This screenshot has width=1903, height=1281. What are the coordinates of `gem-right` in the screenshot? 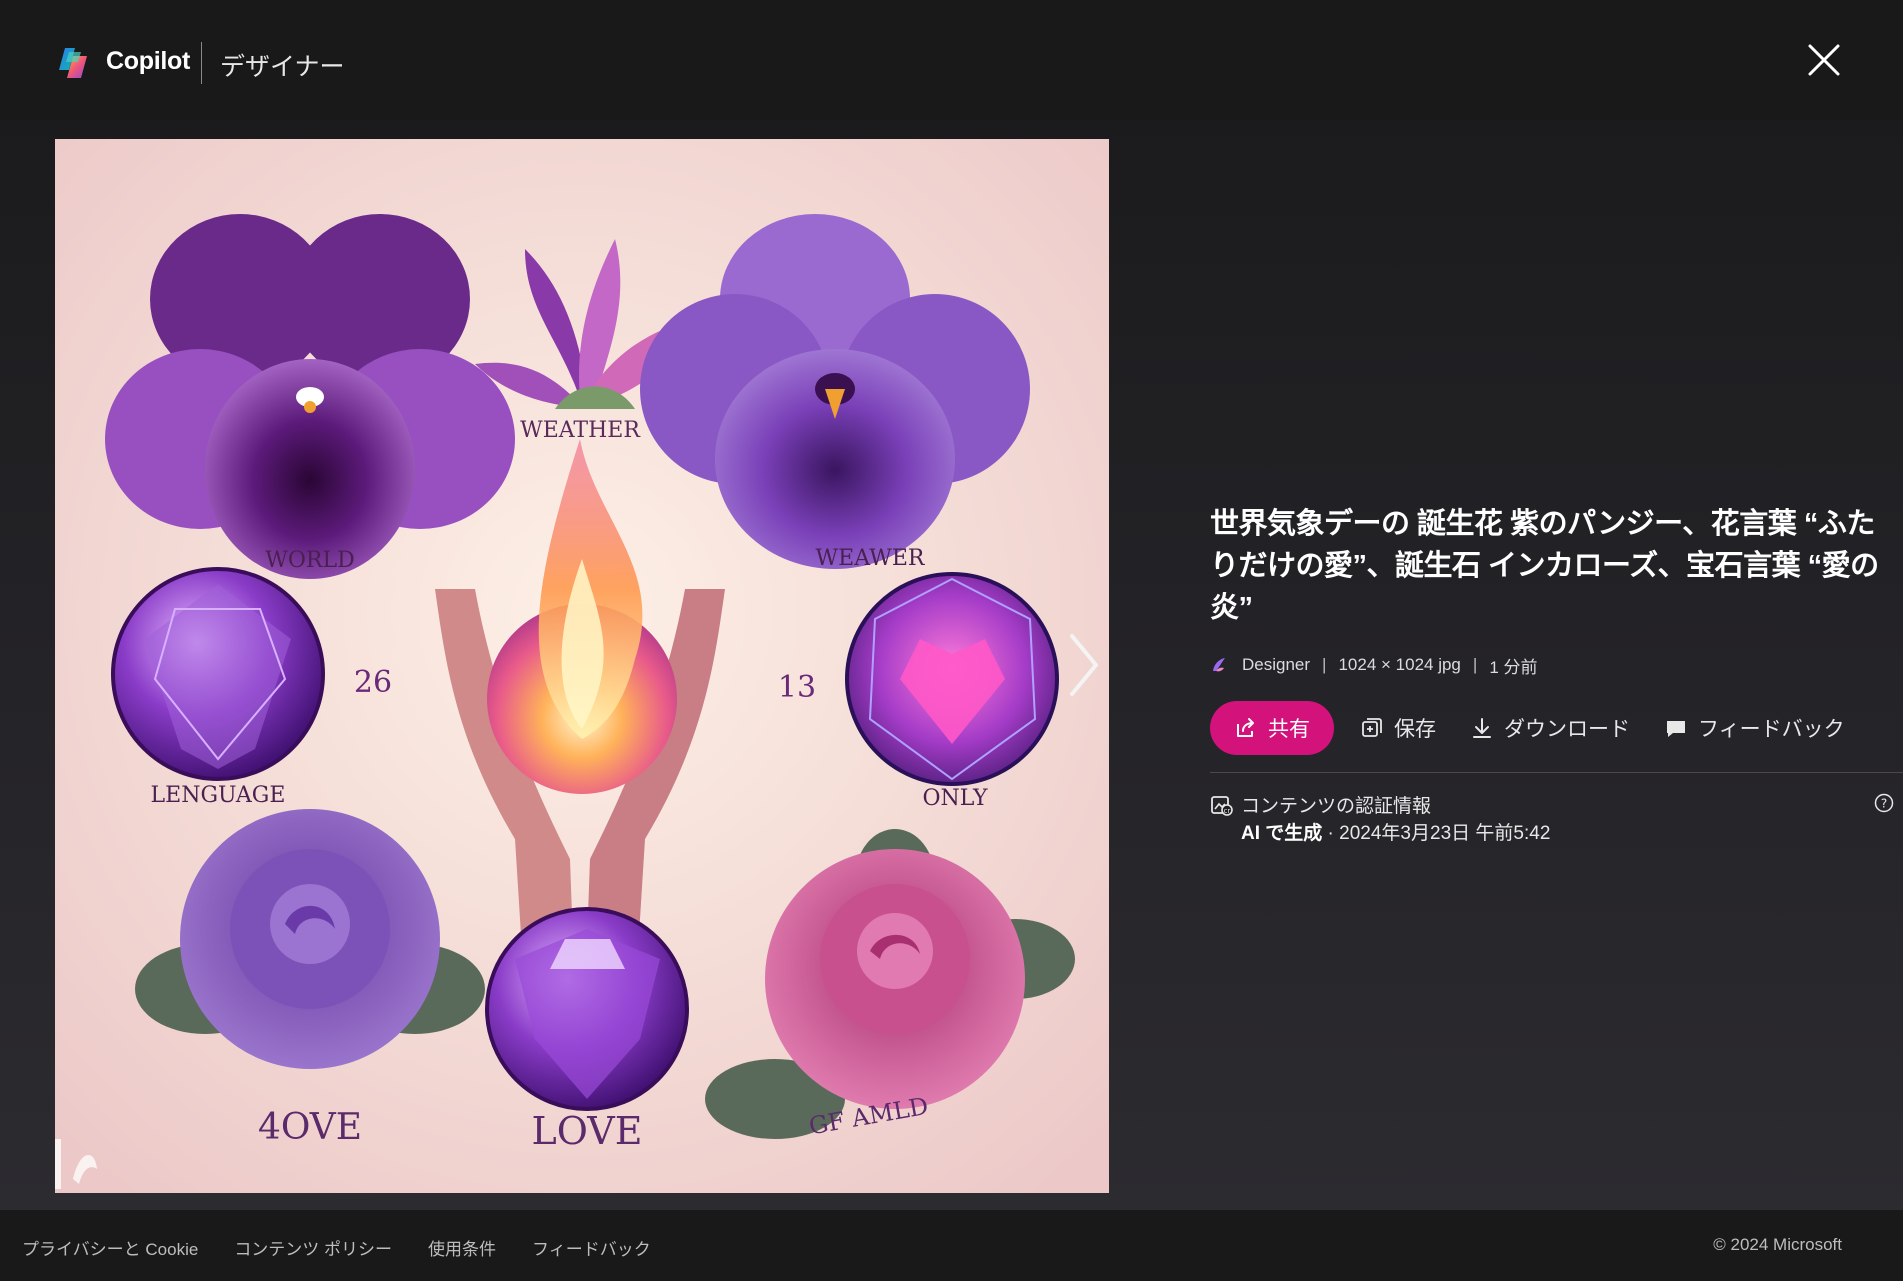 It's located at (952, 679).